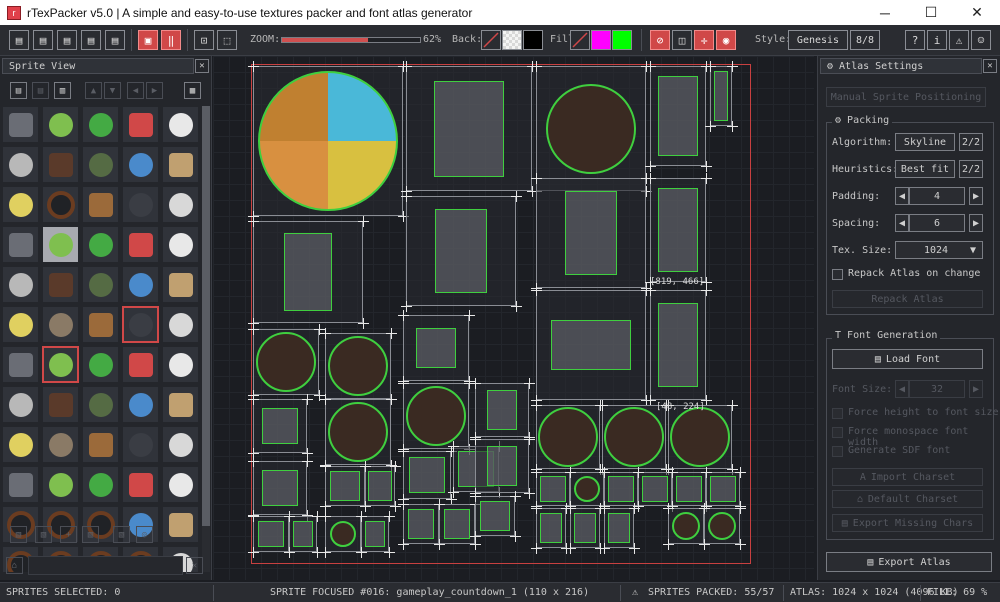 Image resolution: width=1000 pixels, height=602 pixels. I want to click on grid-view-icon: ▦, so click(192, 90).